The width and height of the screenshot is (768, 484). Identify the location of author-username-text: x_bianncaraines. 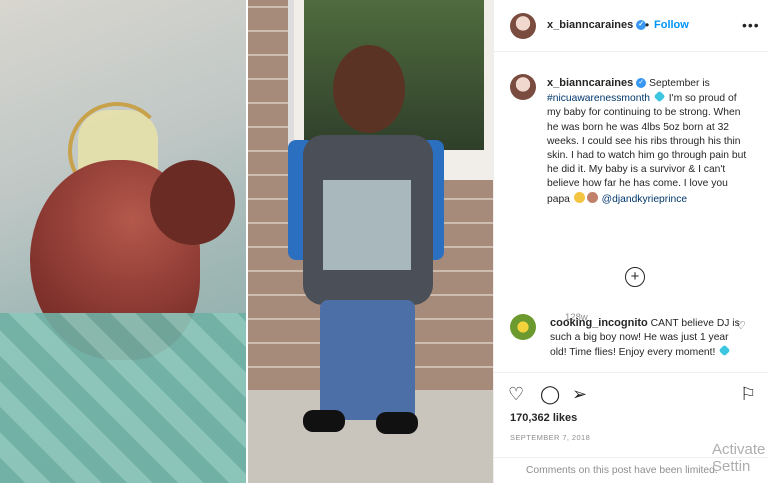
(590, 25).